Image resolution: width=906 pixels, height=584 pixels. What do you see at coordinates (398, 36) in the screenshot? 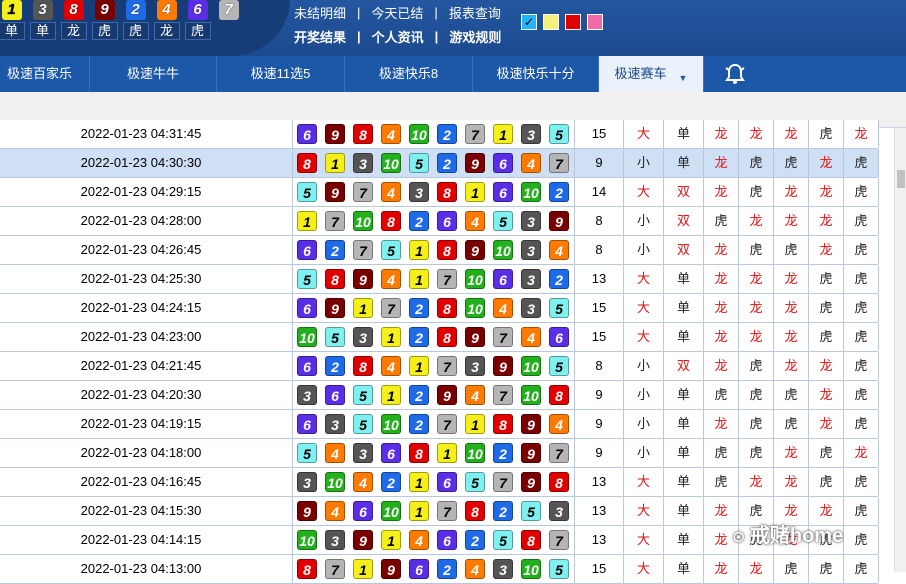
I see `top-link: 个人资讯` at bounding box center [398, 36].